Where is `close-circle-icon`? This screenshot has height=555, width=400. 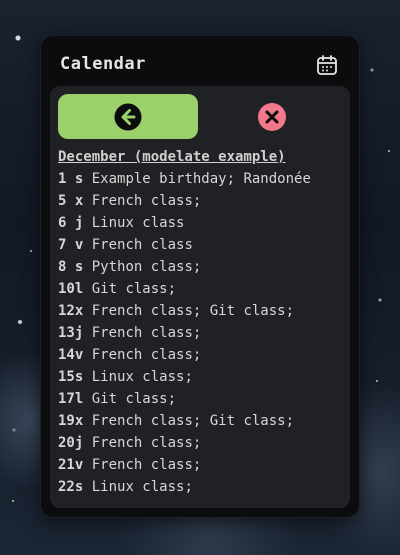 close-circle-icon is located at coordinates (272, 117).